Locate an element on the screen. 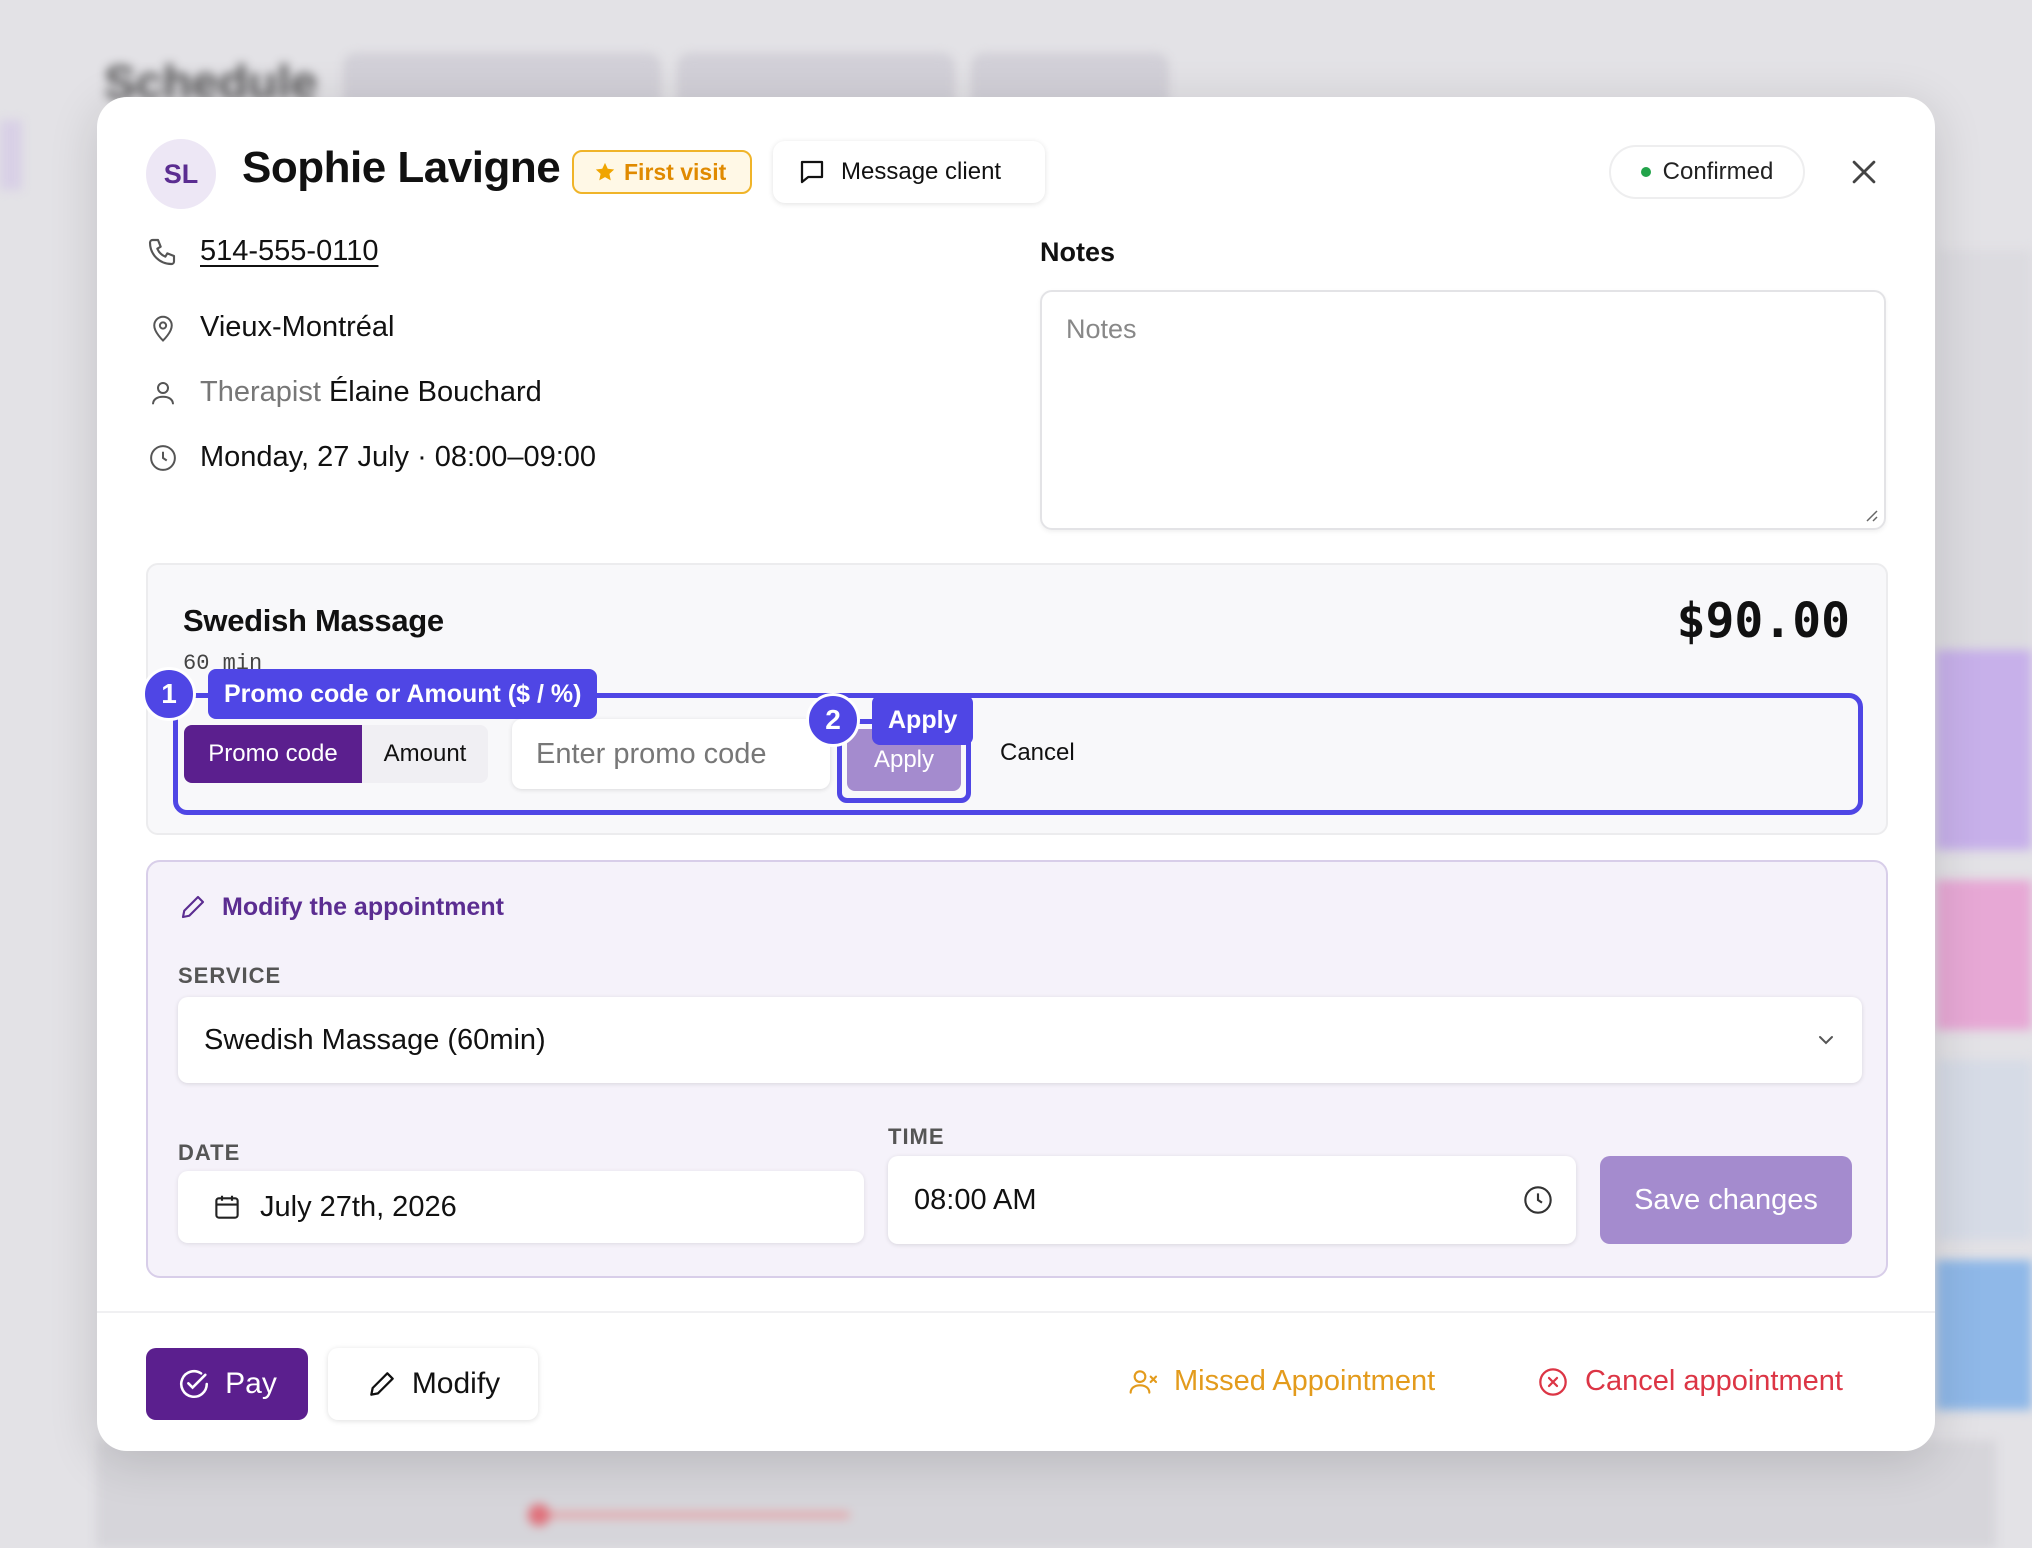 This screenshot has width=2032, height=1548. status-label: Confirmed is located at coordinates (1718, 171).